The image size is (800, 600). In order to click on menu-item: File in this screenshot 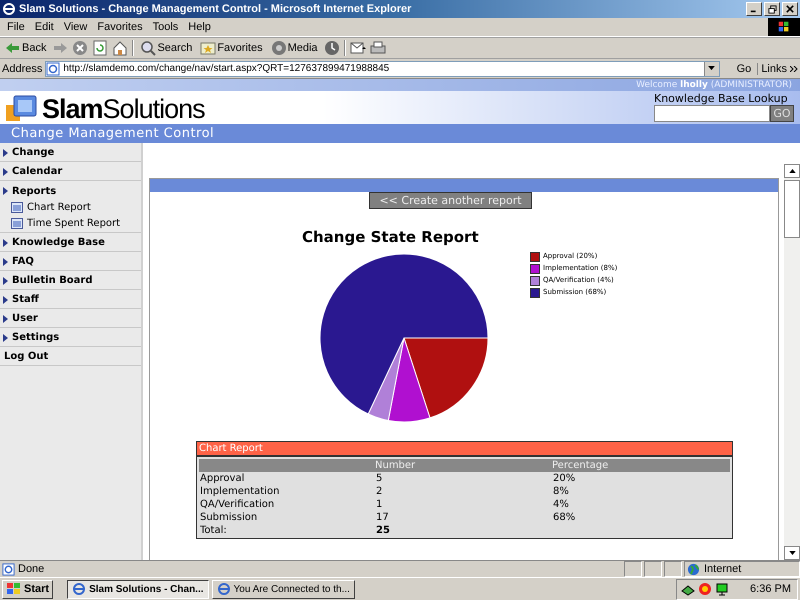, I will do `click(16, 27)`.